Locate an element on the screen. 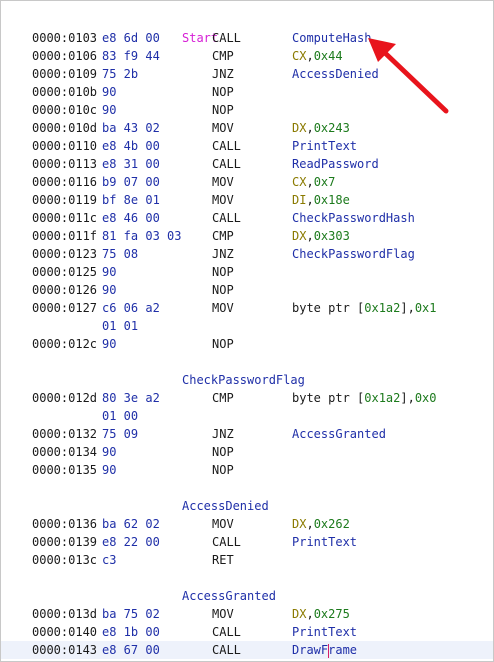 The height and width of the screenshot is (662, 494). function-label: AccessDenied is located at coordinates (225, 506).